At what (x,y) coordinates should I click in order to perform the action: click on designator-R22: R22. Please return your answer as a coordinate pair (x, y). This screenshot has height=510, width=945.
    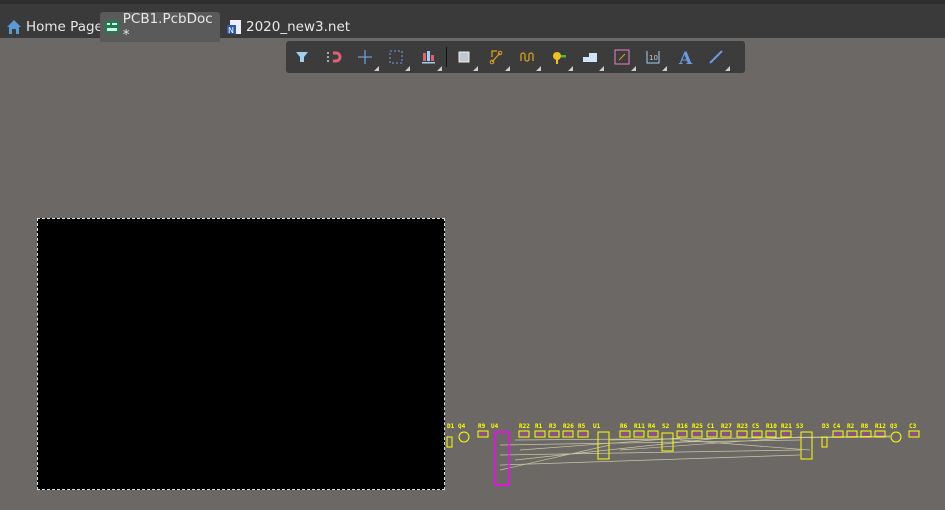
    Looking at the image, I should click on (524, 426).